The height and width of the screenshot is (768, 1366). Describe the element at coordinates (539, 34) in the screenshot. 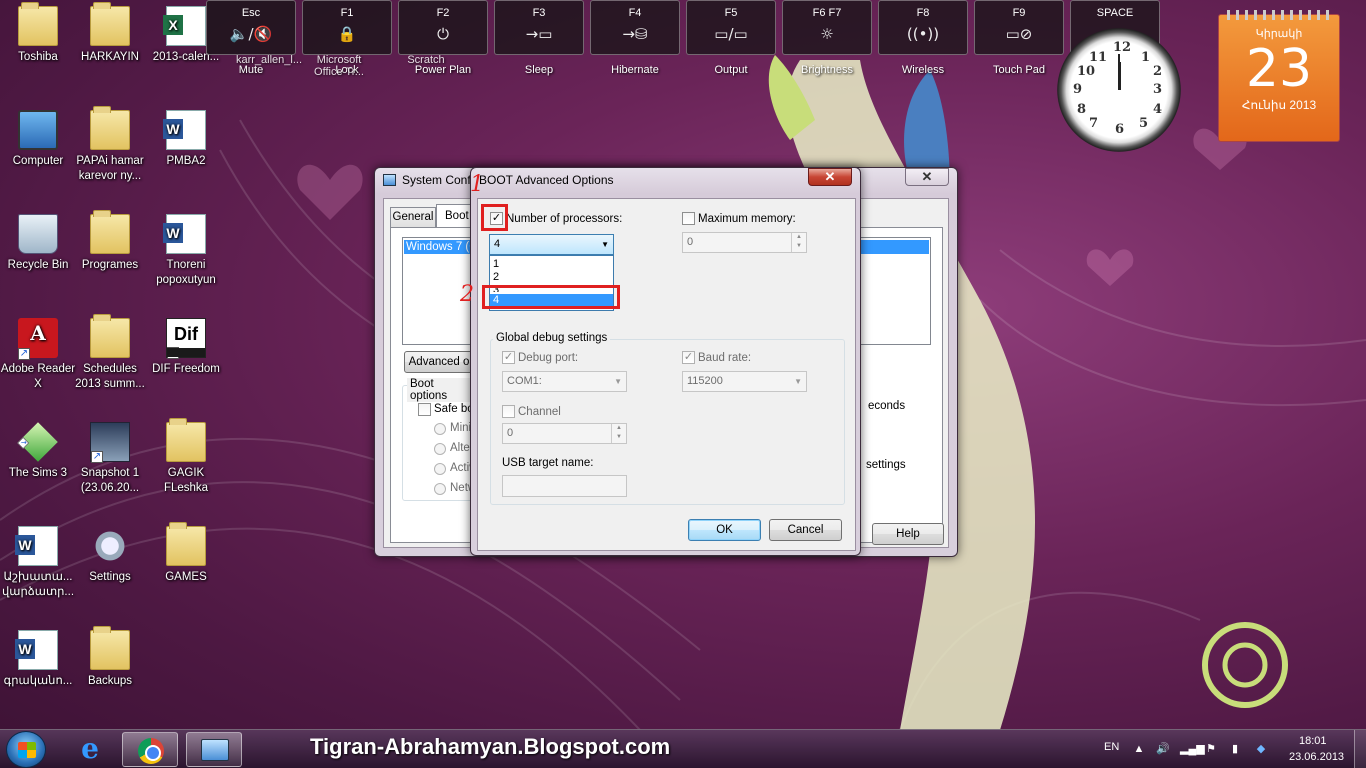

I see `sleep-icon: →▭` at that location.